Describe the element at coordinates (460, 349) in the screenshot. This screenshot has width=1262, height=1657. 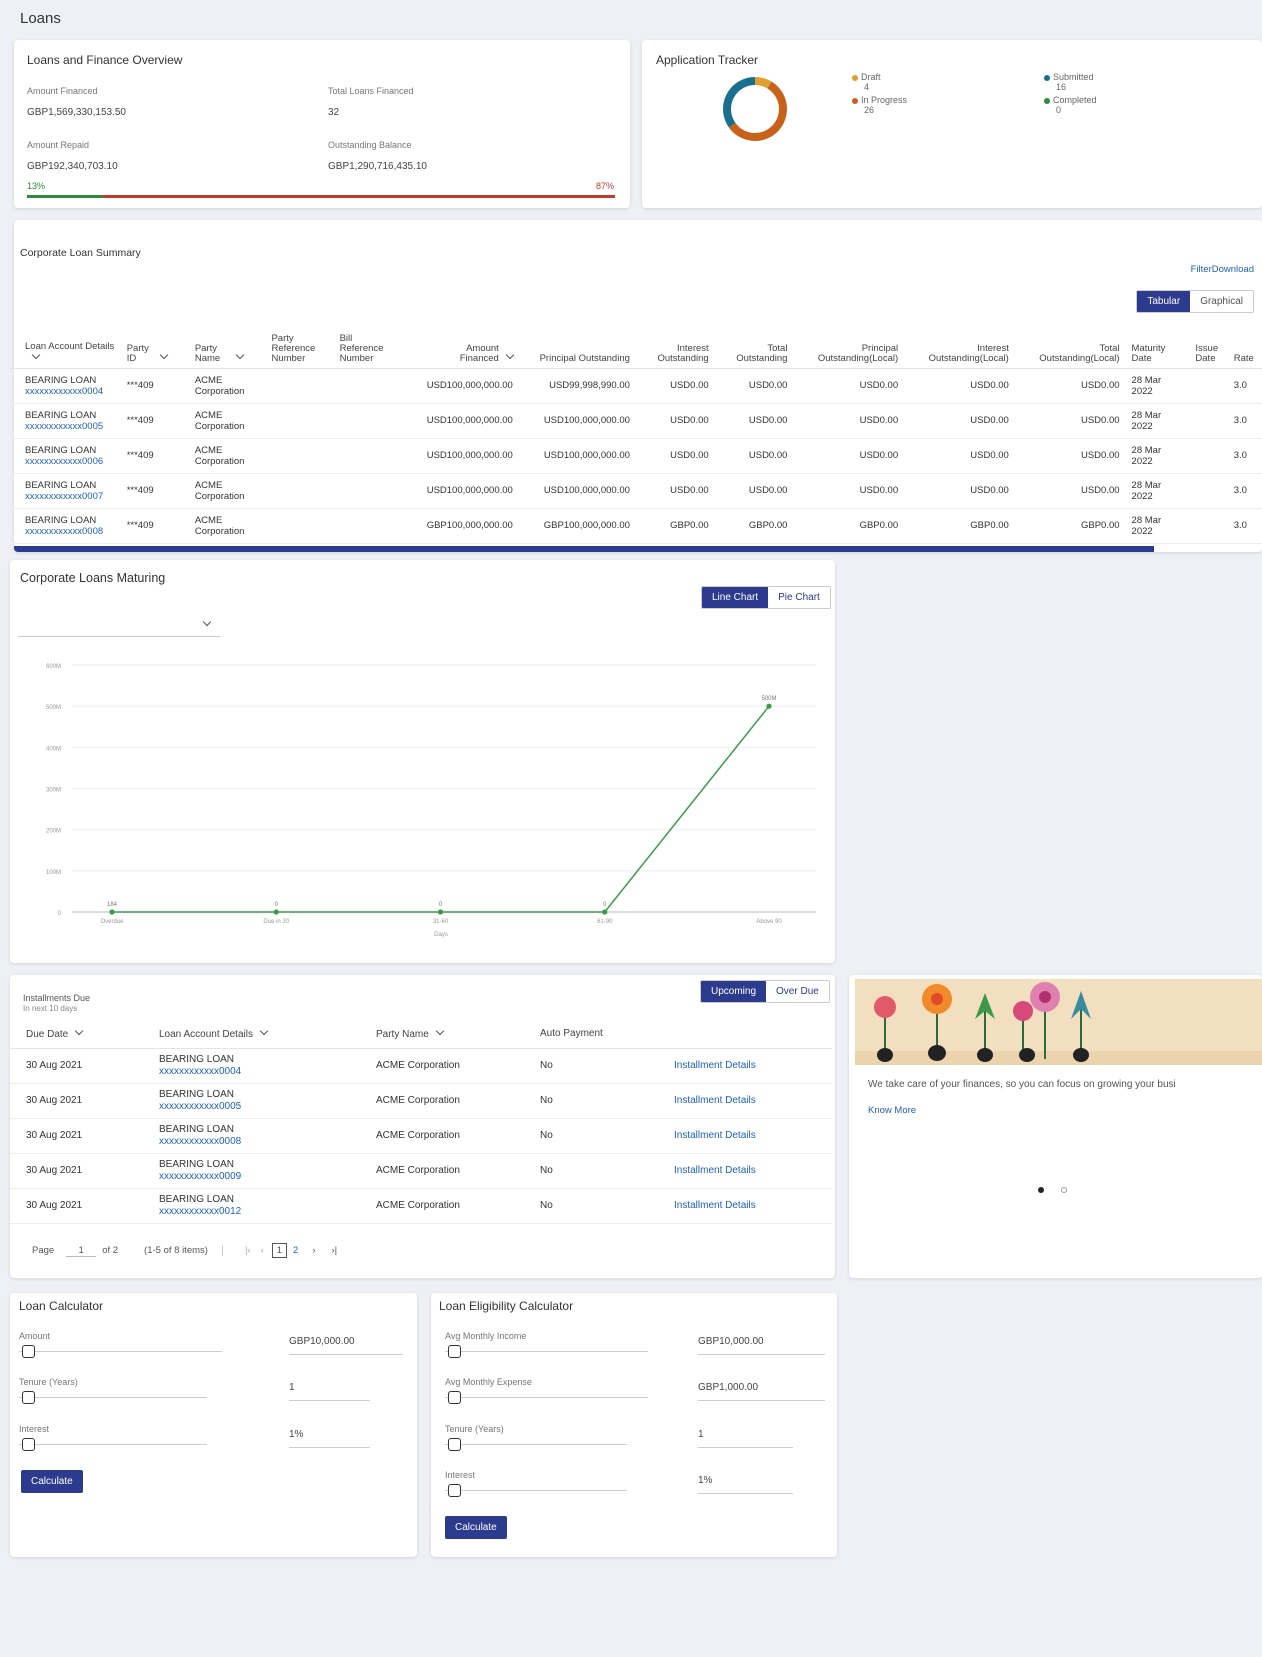
I see `col-amount-financed: Amount Financed` at that location.